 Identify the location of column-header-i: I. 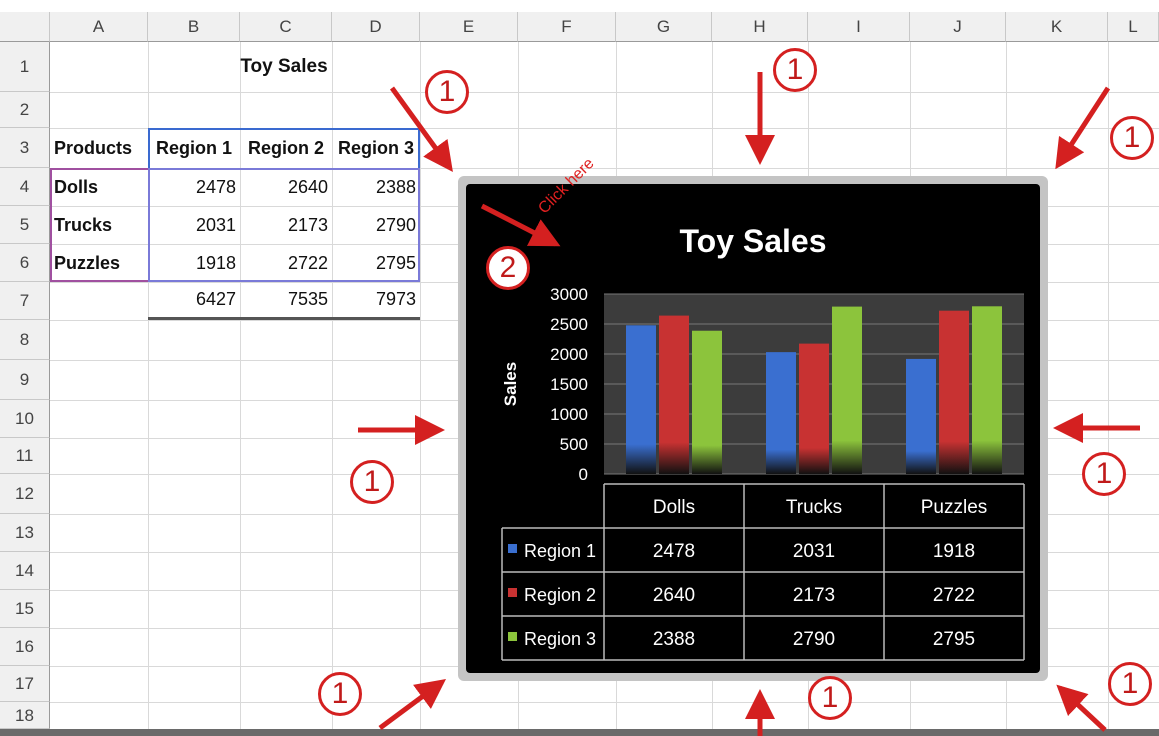
(859, 27).